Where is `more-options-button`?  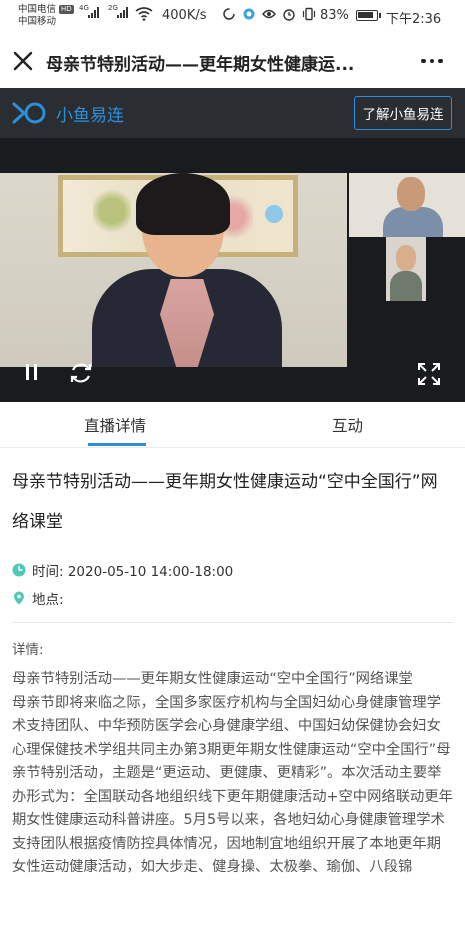 more-options-button is located at coordinates (432, 61).